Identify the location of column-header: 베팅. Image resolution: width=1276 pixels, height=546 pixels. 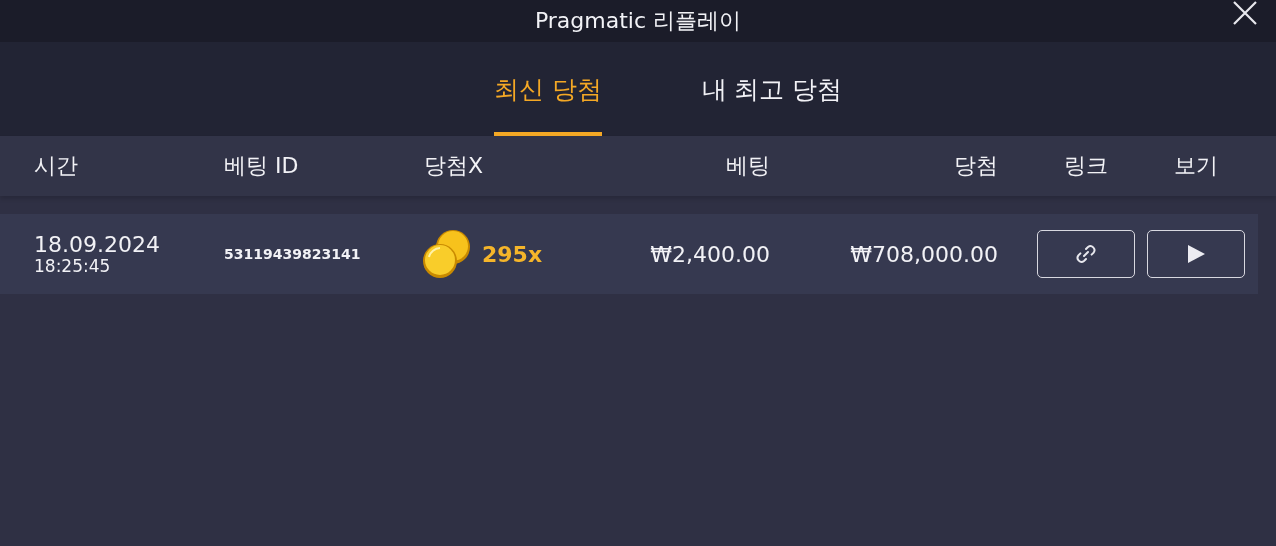
(748, 166).